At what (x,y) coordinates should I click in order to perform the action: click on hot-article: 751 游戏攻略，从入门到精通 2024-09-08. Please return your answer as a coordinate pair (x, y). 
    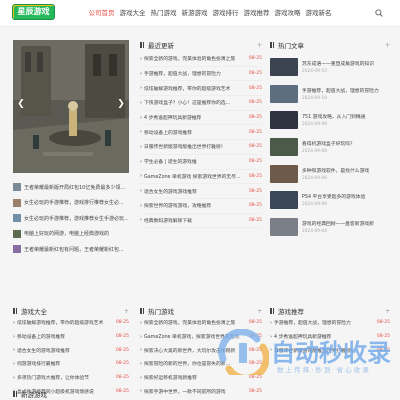
    Looking at the image, I should click on (330, 120).